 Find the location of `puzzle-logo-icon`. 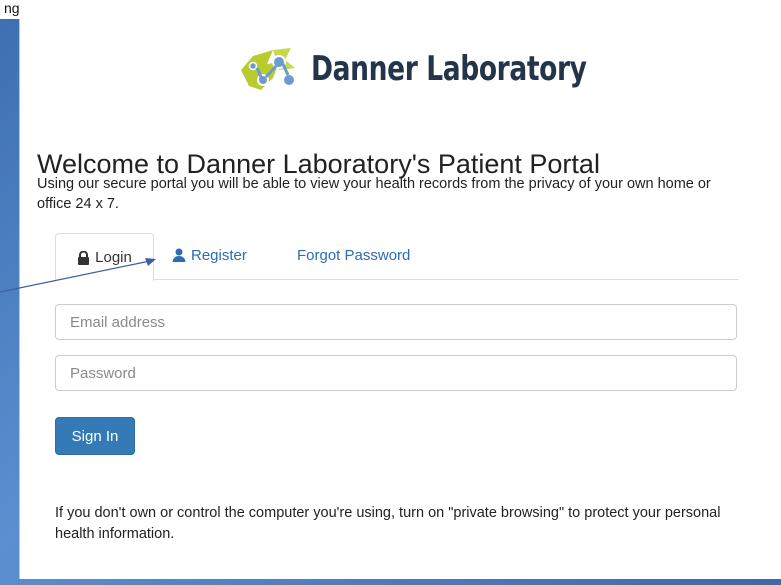

puzzle-logo-icon is located at coordinates (268, 69).